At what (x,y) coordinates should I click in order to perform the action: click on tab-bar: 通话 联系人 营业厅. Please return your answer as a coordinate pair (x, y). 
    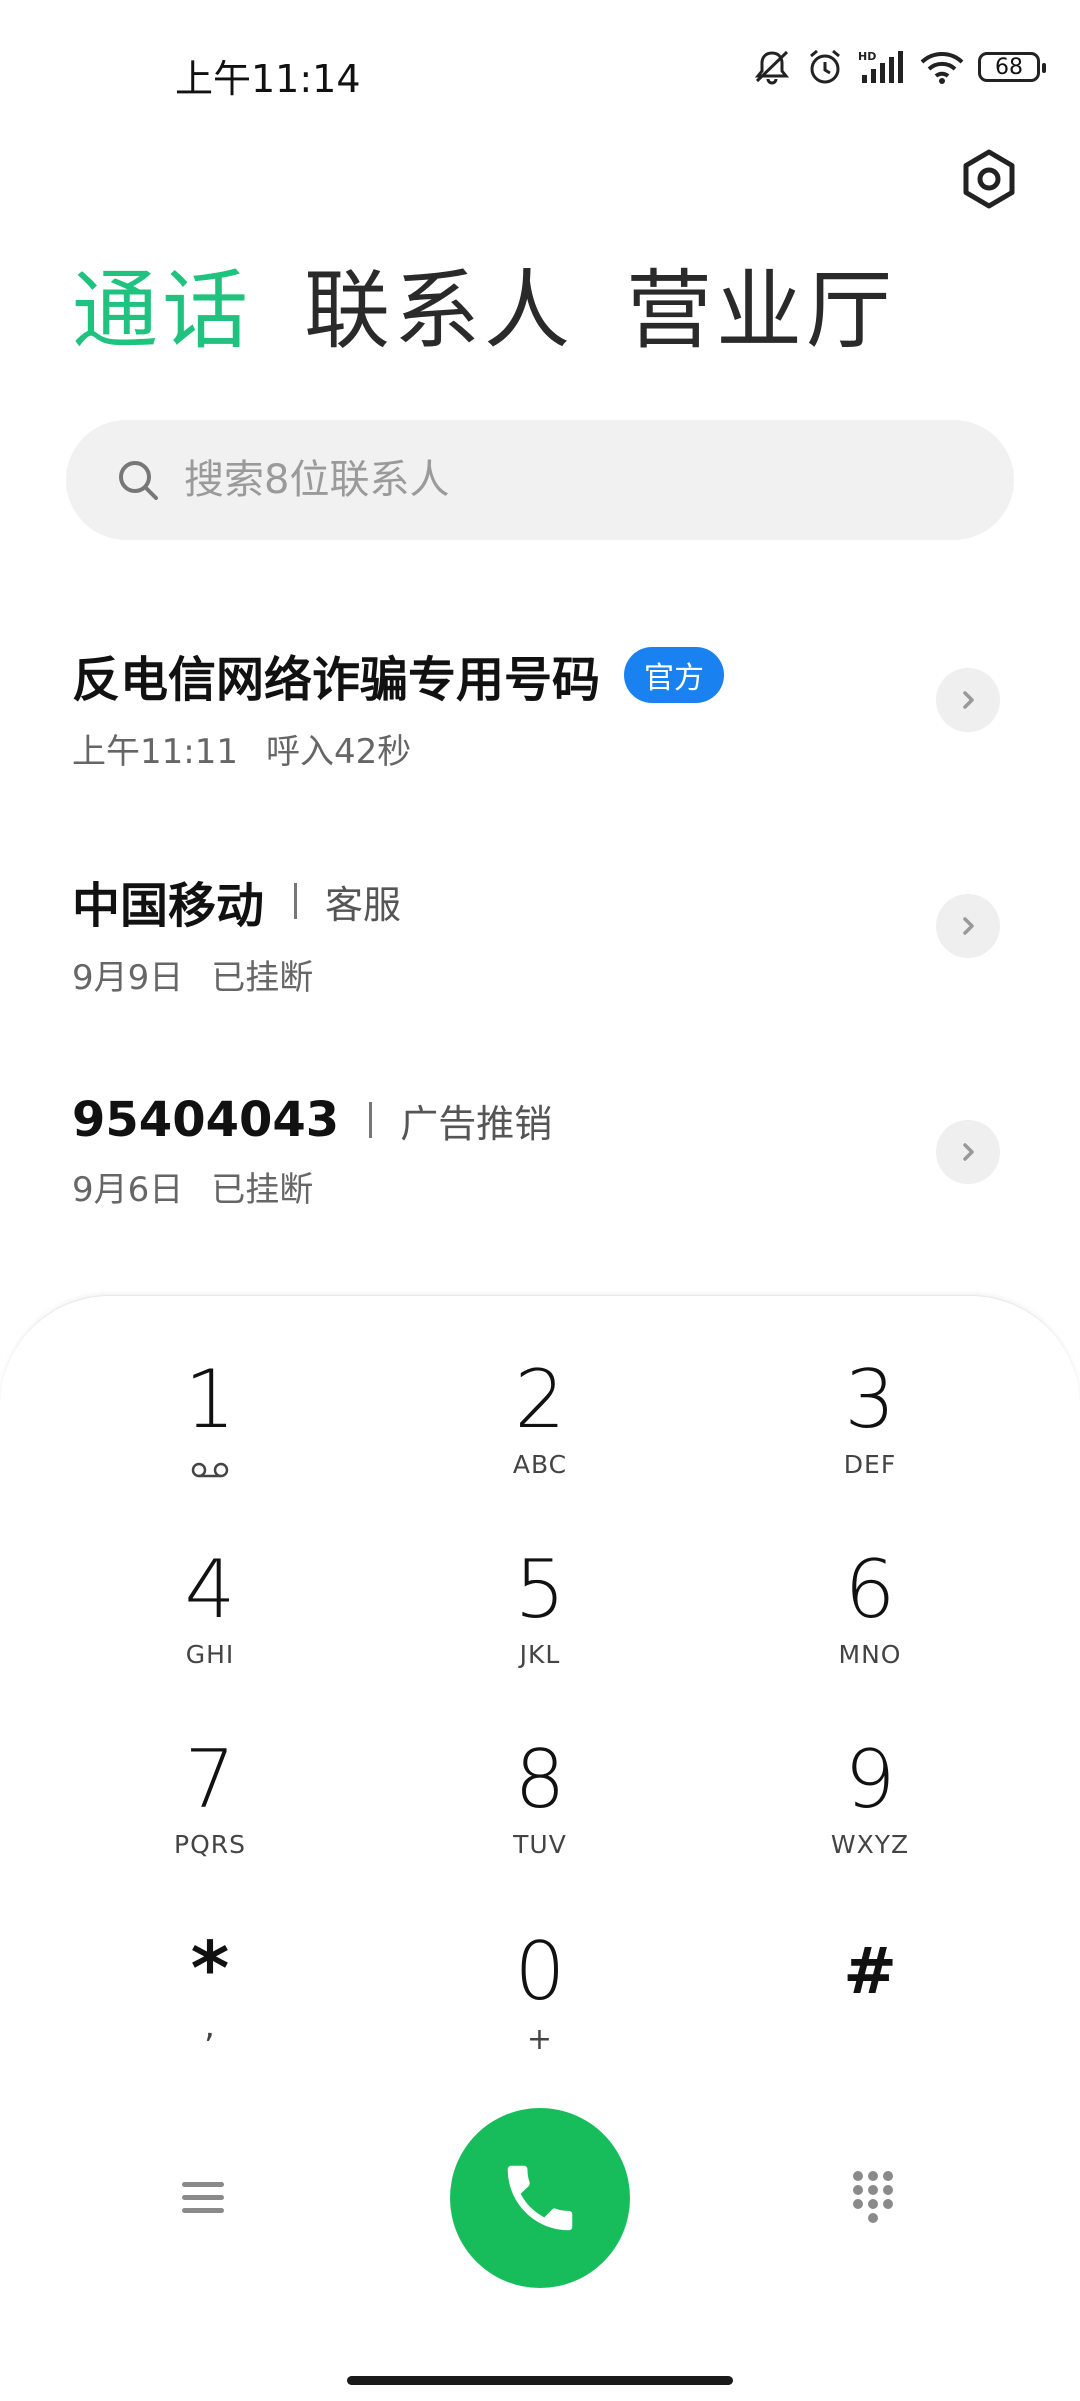
    Looking at the image, I should click on (484, 311).